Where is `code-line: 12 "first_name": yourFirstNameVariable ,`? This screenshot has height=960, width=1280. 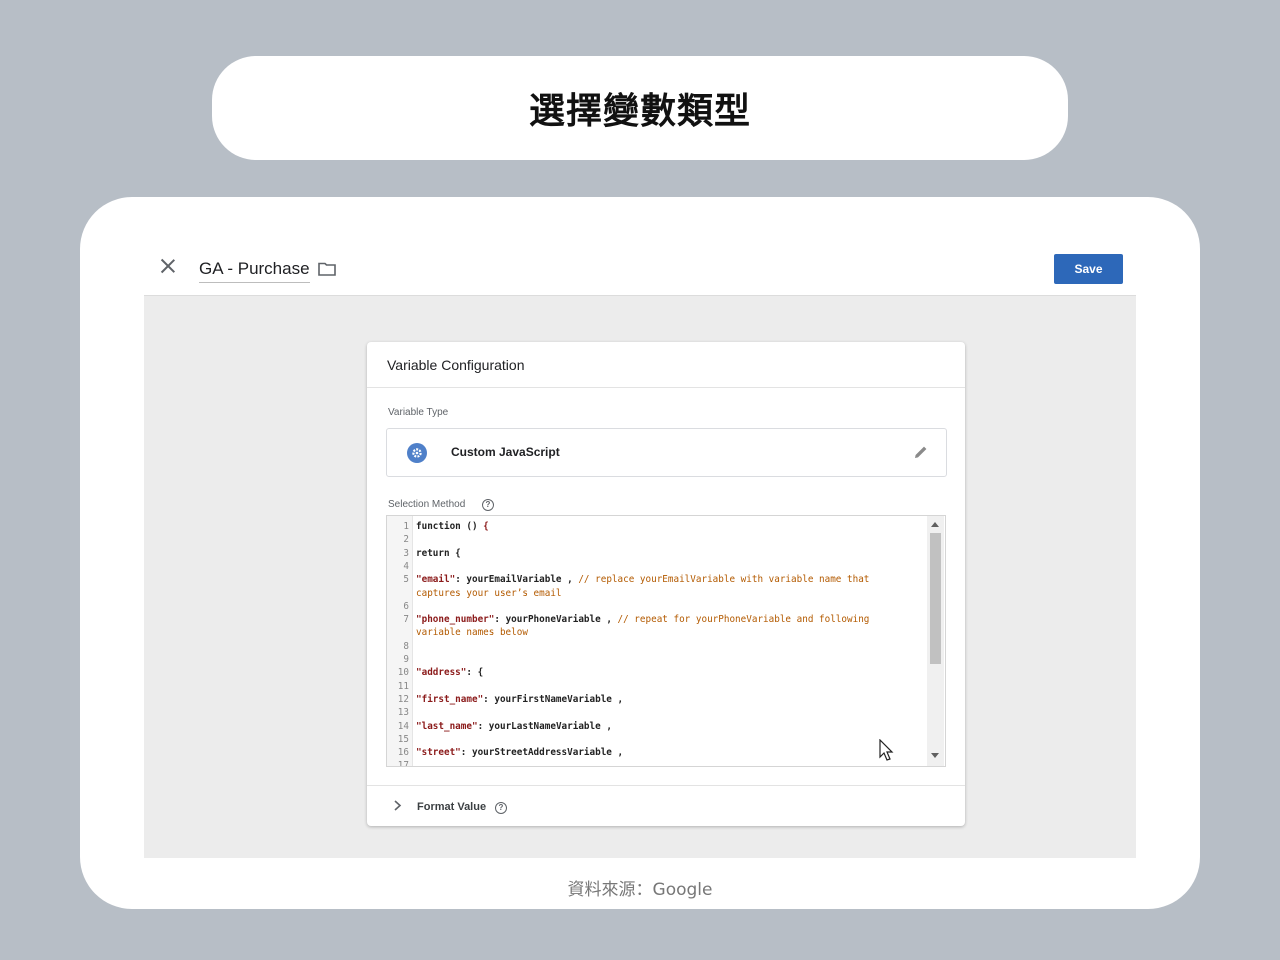 code-line: 12 "first_name": yourFirstNameVariable , is located at coordinates (657, 699).